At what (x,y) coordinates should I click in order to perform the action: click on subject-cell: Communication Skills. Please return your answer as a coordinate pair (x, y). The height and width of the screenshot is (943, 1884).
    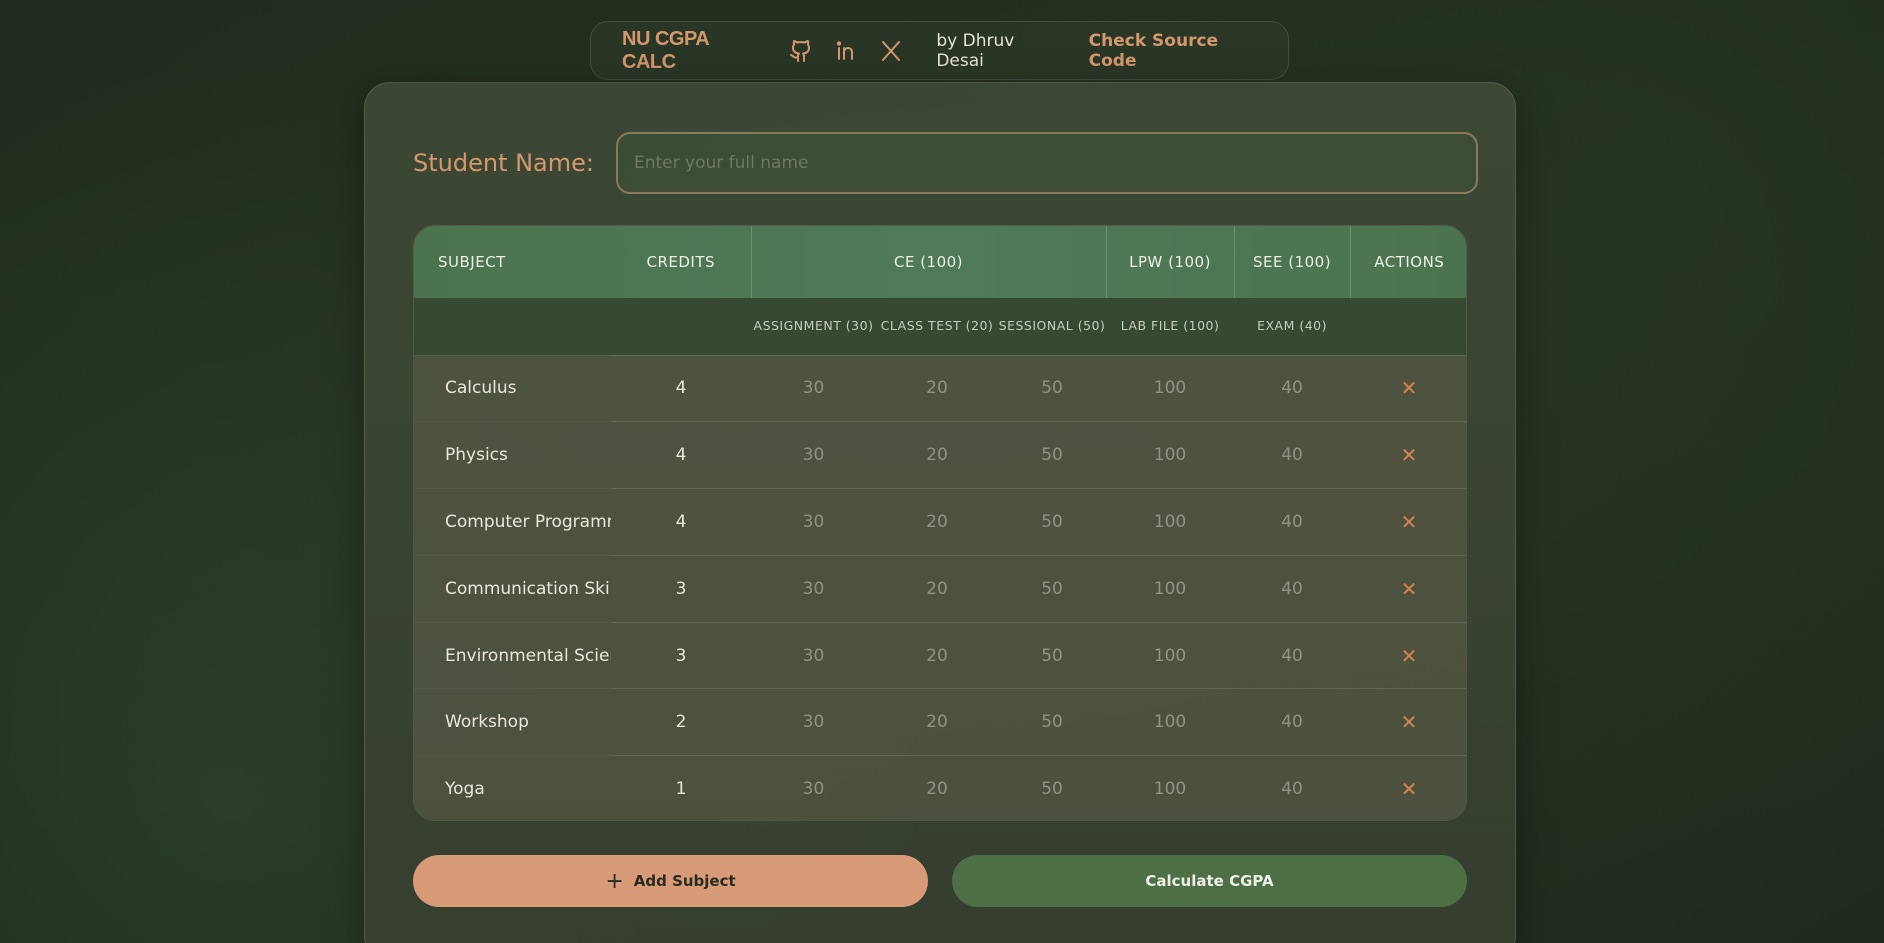
    Looking at the image, I should click on (512, 588).